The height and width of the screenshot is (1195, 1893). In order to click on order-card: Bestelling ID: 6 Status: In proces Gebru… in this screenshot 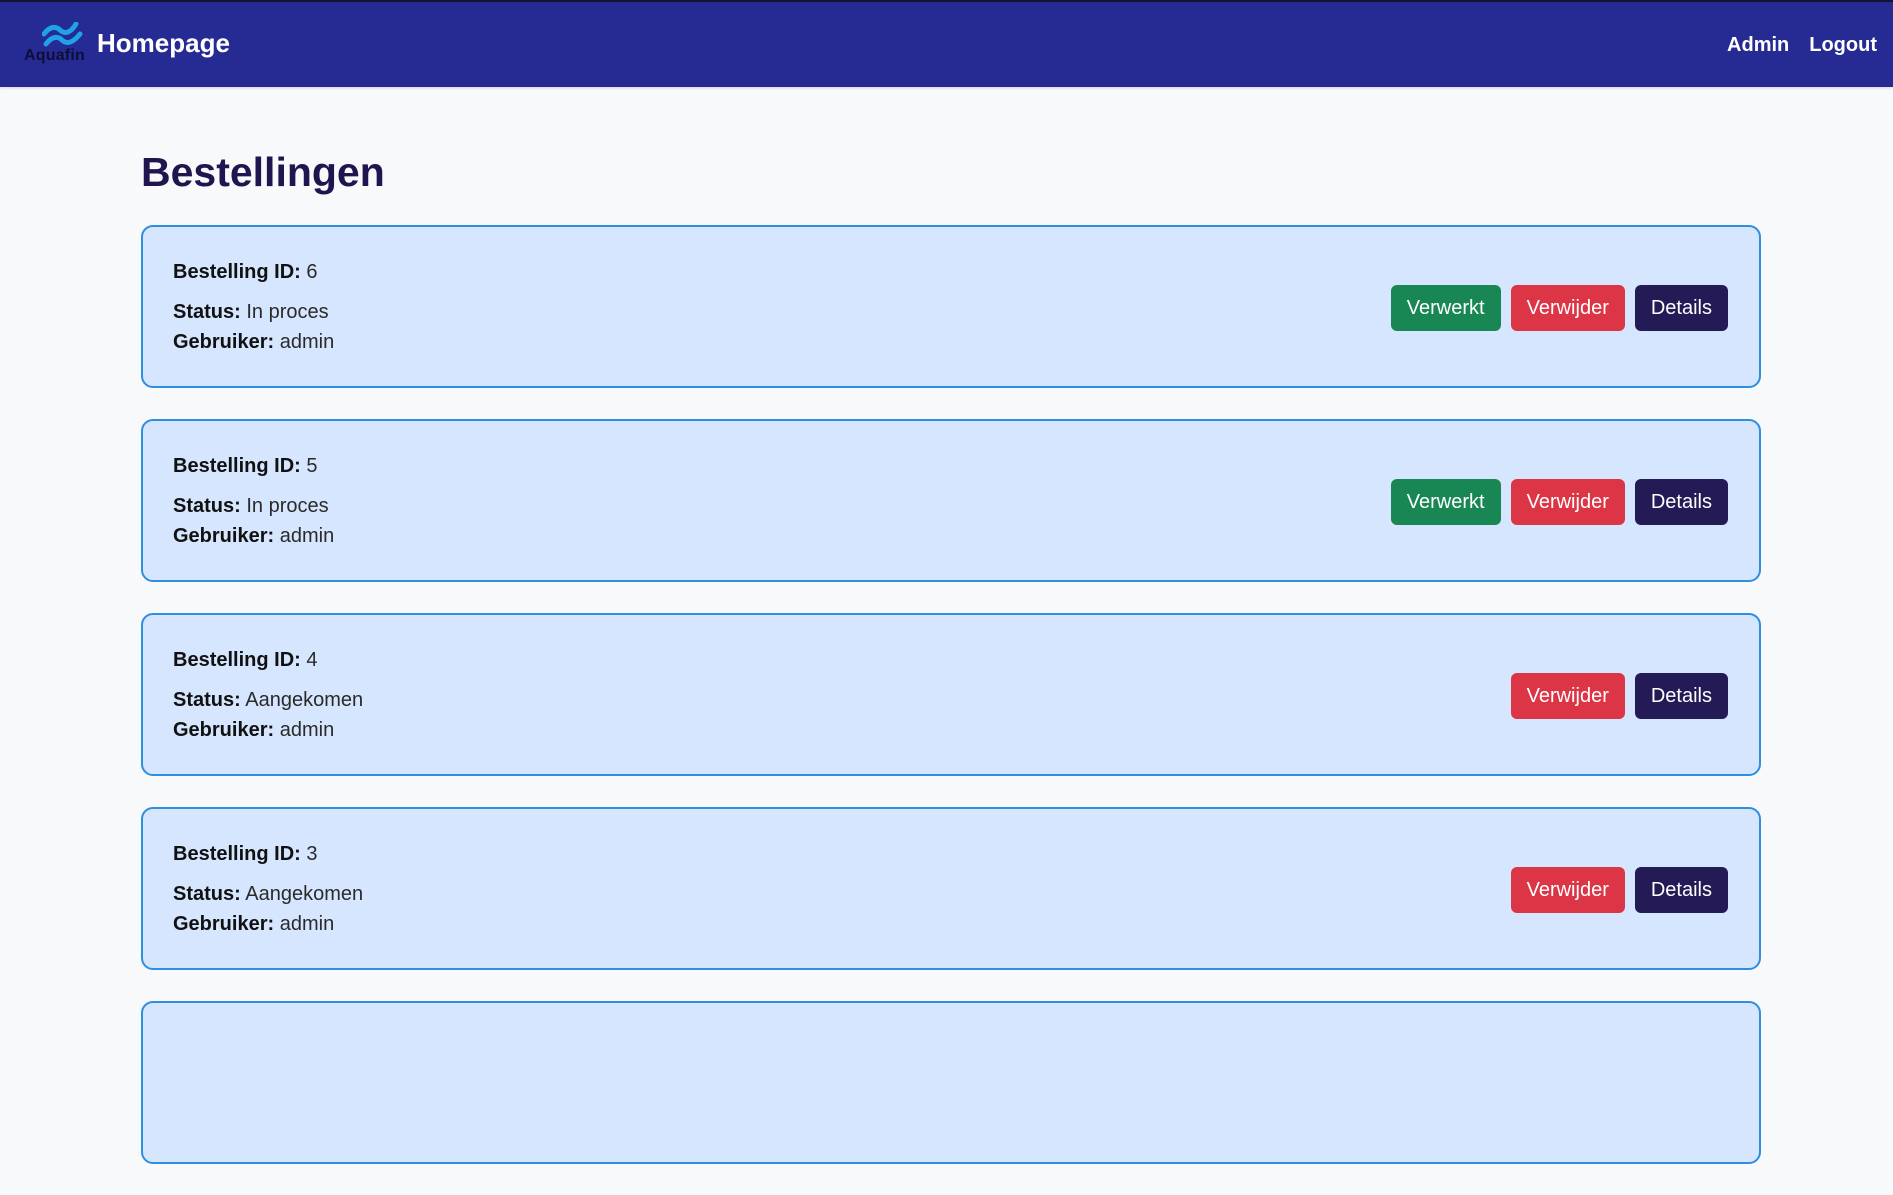, I will do `click(951, 306)`.